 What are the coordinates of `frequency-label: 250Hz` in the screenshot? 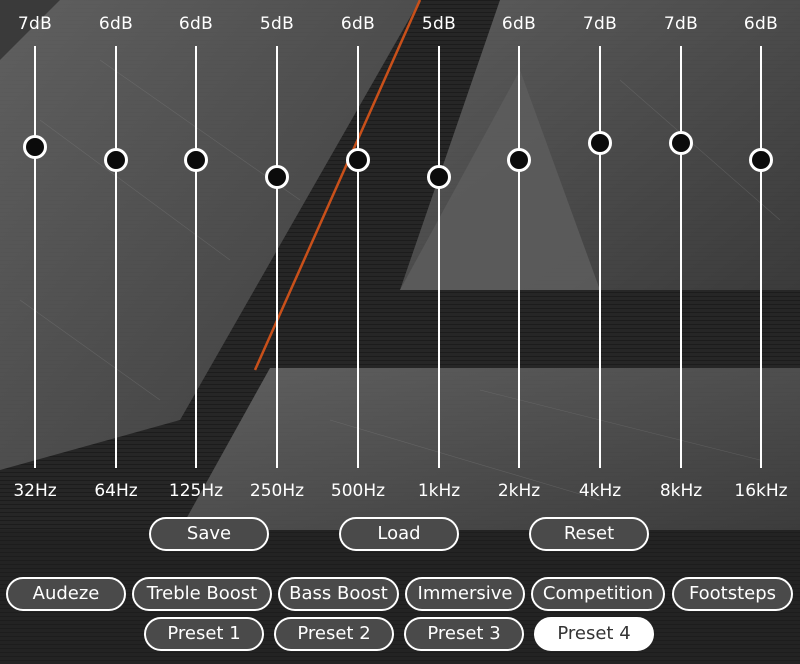 It's located at (277, 491).